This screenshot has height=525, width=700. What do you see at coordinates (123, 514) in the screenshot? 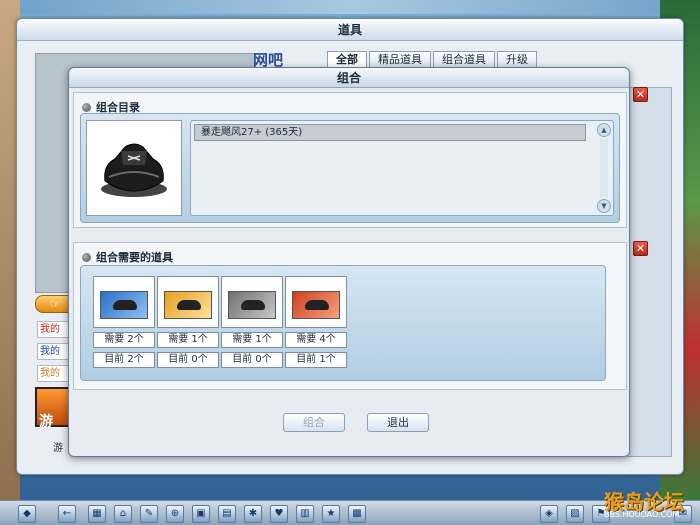
I see `home-icon: ⌂` at bounding box center [123, 514].